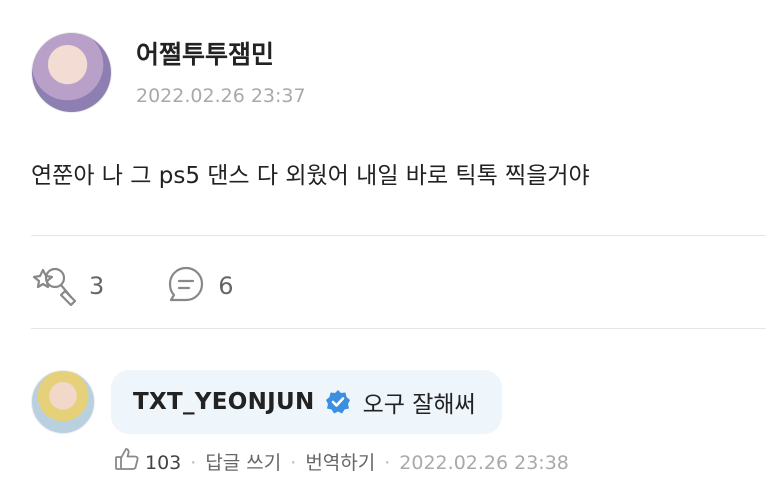 The width and height of the screenshot is (766, 490). I want to click on thumbs-up-icon, so click(127, 463).